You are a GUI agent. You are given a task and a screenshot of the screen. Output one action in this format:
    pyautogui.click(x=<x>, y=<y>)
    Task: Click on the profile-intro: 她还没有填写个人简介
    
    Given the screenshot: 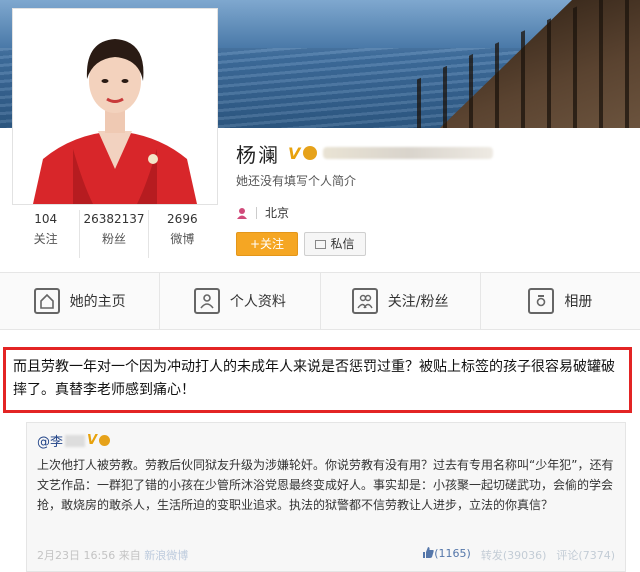 What is the action you would take?
    pyautogui.click(x=296, y=181)
    